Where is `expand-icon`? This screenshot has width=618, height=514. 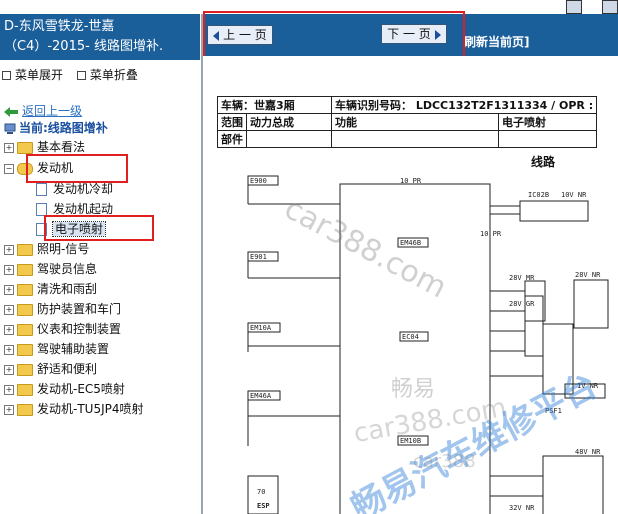
expand-icon is located at coordinates (6, 75).